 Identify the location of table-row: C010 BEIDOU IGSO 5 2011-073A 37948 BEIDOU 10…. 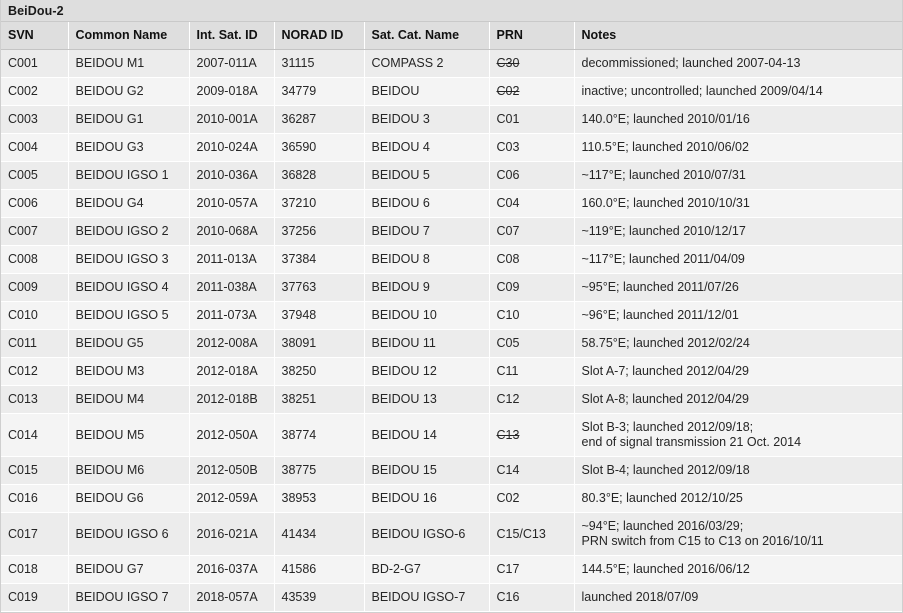
(451, 315).